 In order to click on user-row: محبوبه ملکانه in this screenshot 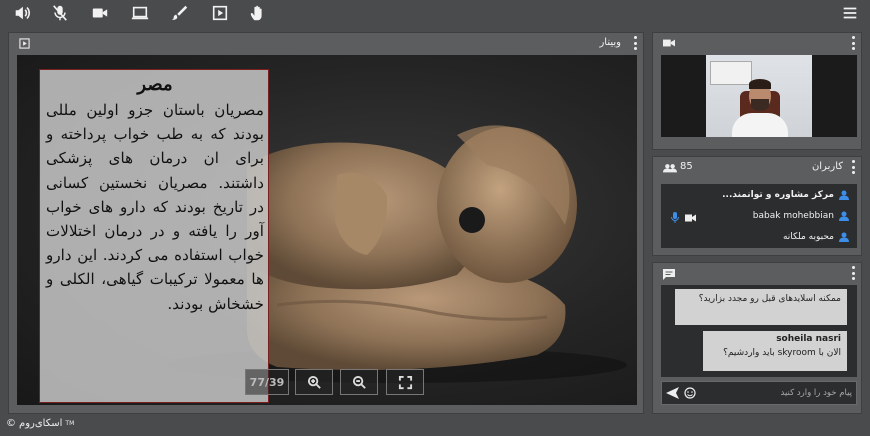, I will do `click(816, 237)`.